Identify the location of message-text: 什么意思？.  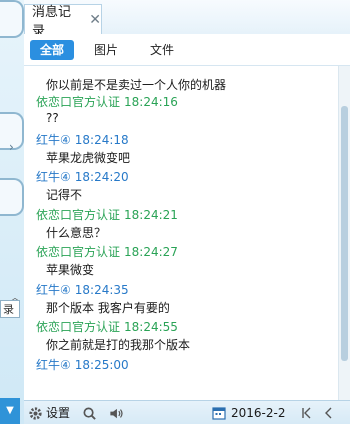
(76, 232).